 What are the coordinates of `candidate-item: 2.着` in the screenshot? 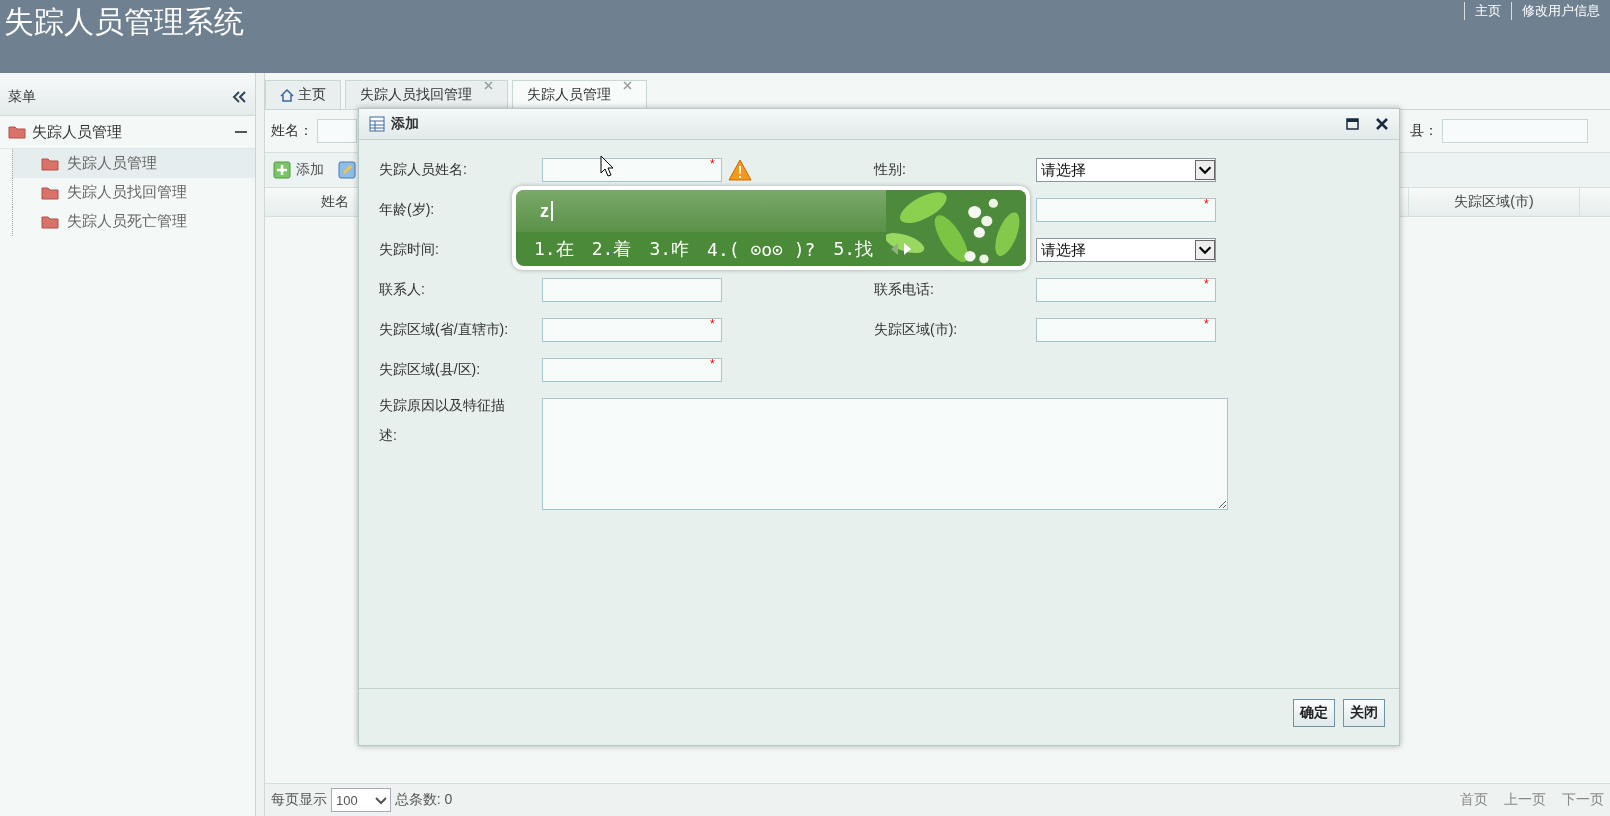 It's located at (611, 249).